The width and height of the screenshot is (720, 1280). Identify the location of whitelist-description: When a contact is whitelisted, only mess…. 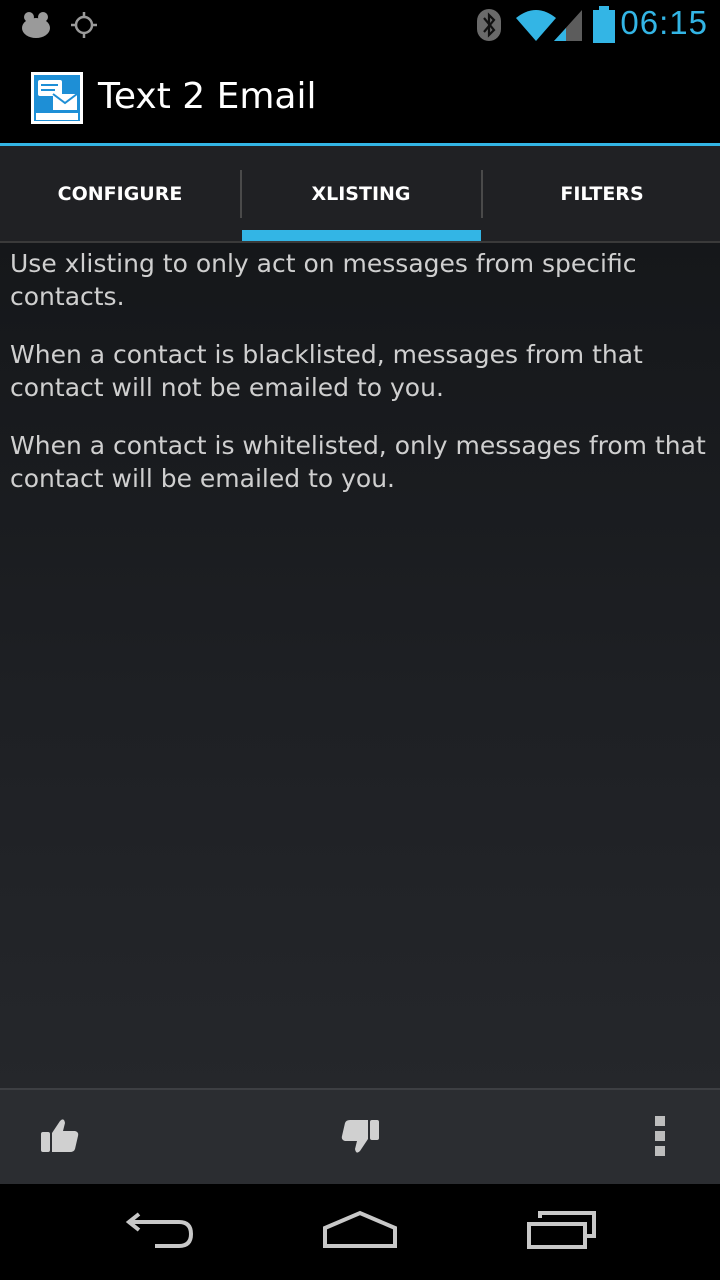
(358, 462).